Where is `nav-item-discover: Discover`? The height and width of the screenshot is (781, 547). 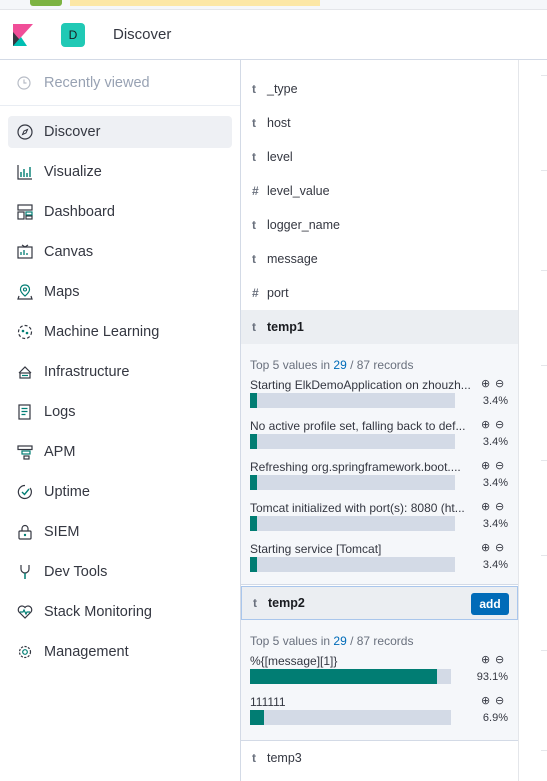 nav-item-discover: Discover is located at coordinates (120, 132).